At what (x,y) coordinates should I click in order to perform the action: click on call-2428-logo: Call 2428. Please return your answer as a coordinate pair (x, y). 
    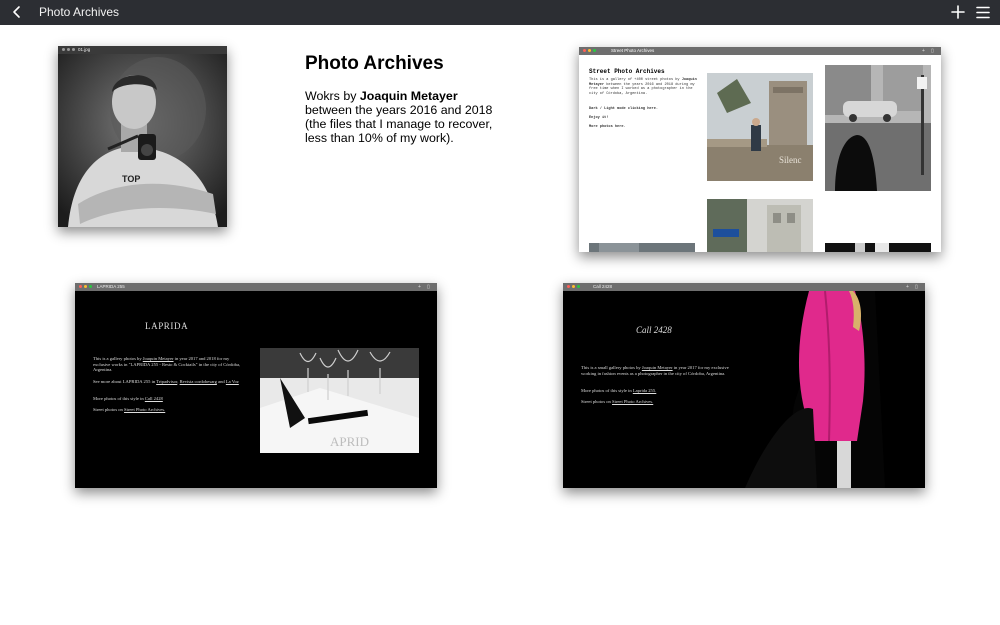
    Looking at the image, I should click on (654, 330).